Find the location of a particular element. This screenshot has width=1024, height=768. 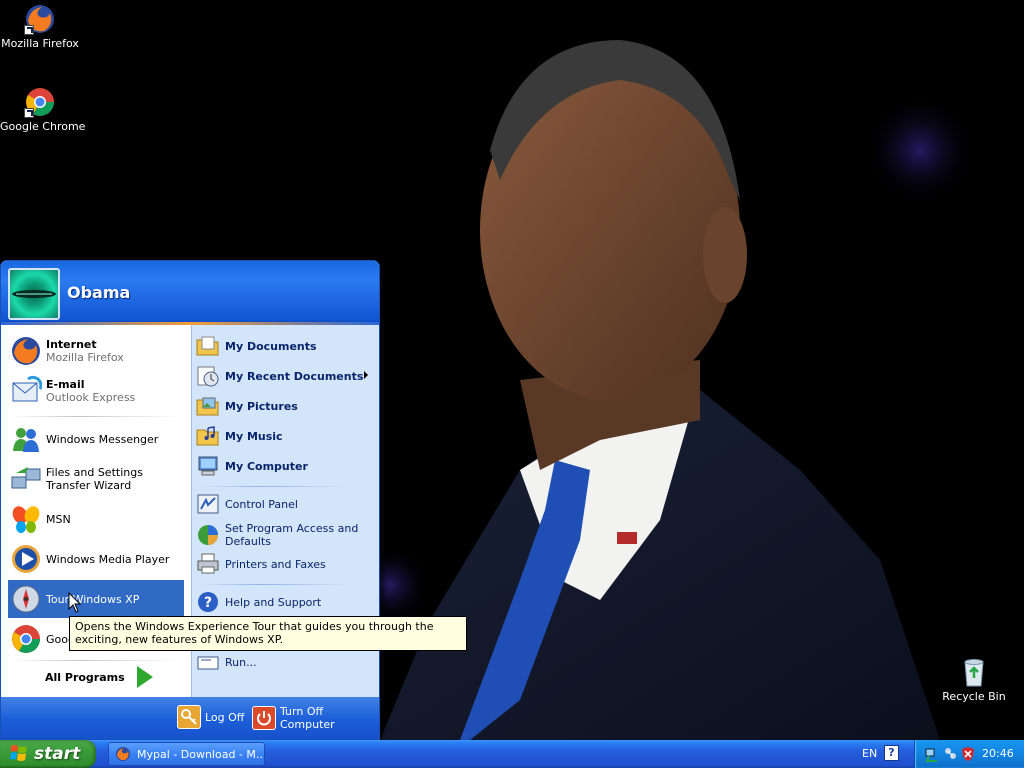

all-programs-button: All Programs is located at coordinates (99, 677).